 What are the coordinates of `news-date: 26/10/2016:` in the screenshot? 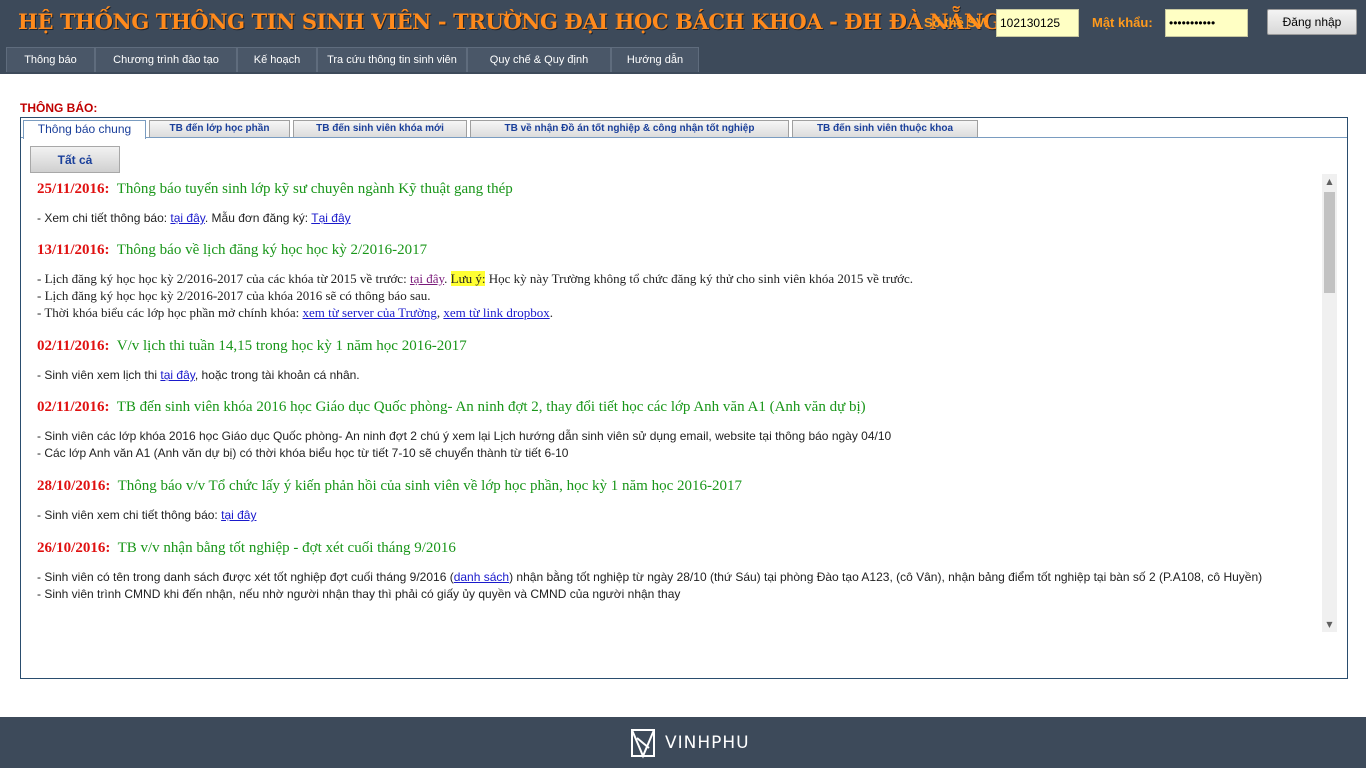 It's located at (74, 548).